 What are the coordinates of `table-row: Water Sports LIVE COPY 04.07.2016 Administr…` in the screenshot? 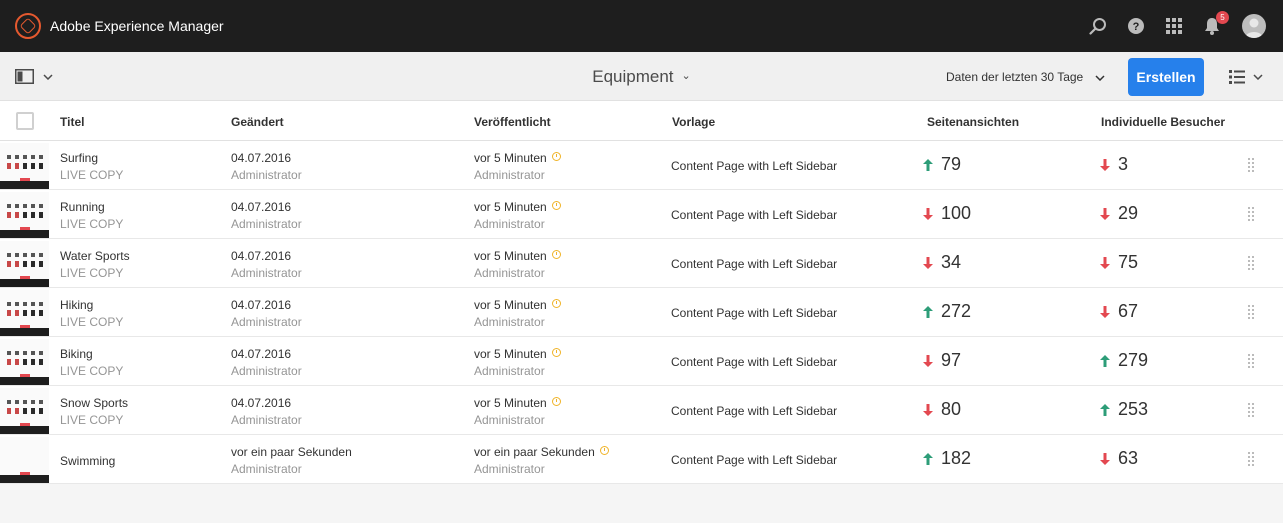 It's located at (641, 263).